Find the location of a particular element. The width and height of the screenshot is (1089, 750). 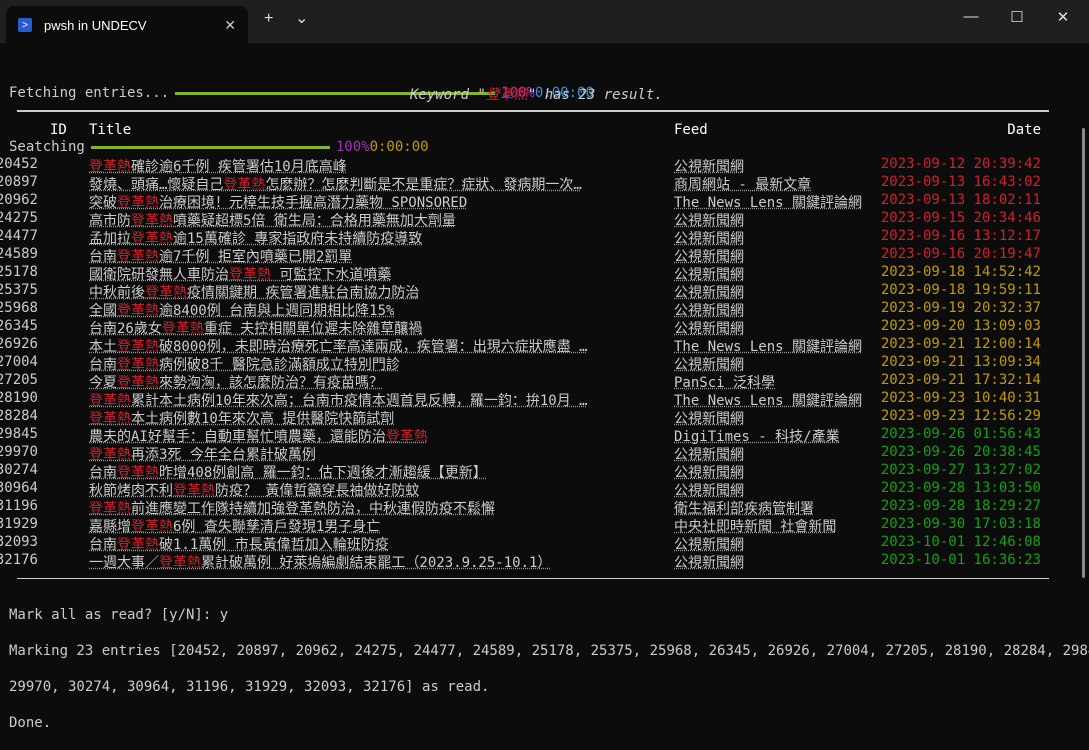

entry-id: 24275 is located at coordinates (19, 218).